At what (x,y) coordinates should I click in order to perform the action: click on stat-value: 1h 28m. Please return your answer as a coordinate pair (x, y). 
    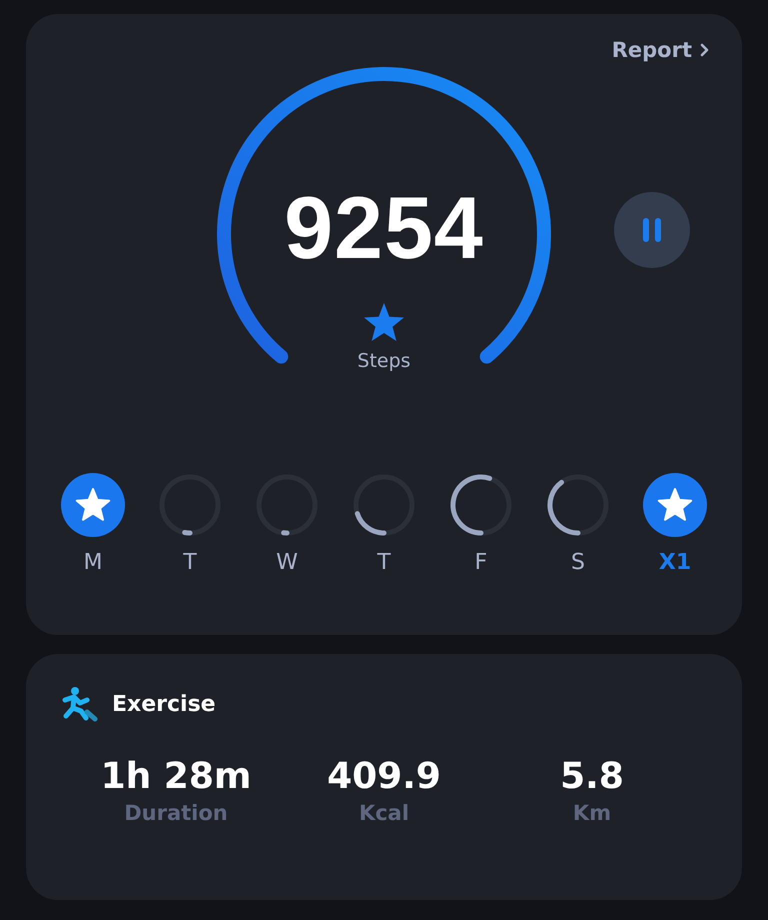
    Looking at the image, I should click on (176, 776).